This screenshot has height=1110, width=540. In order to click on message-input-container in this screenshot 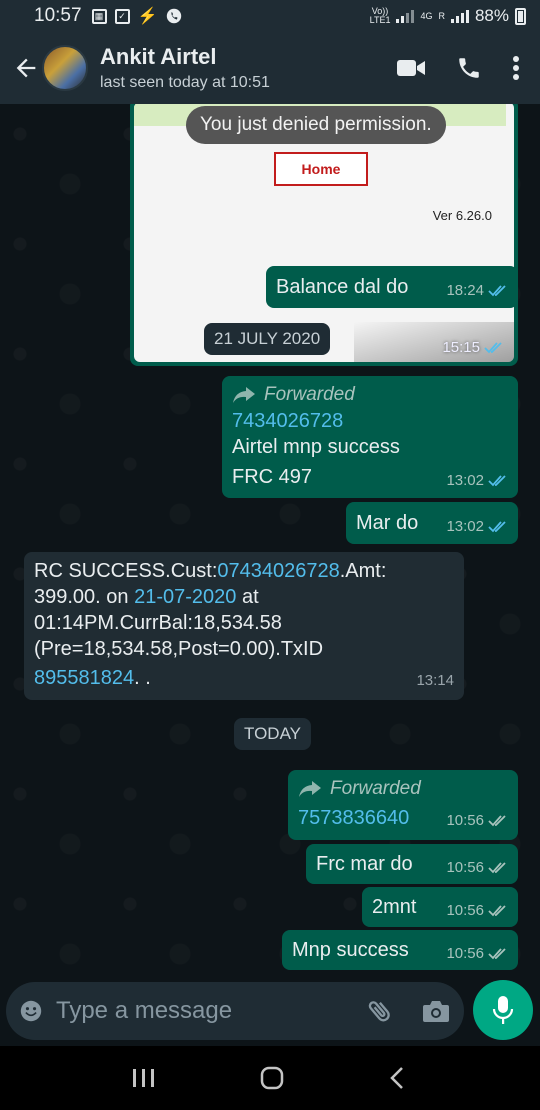, I will do `click(235, 1011)`.